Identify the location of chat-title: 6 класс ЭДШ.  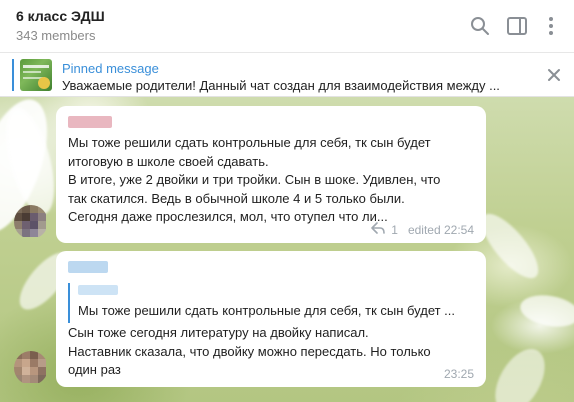
(60, 16).